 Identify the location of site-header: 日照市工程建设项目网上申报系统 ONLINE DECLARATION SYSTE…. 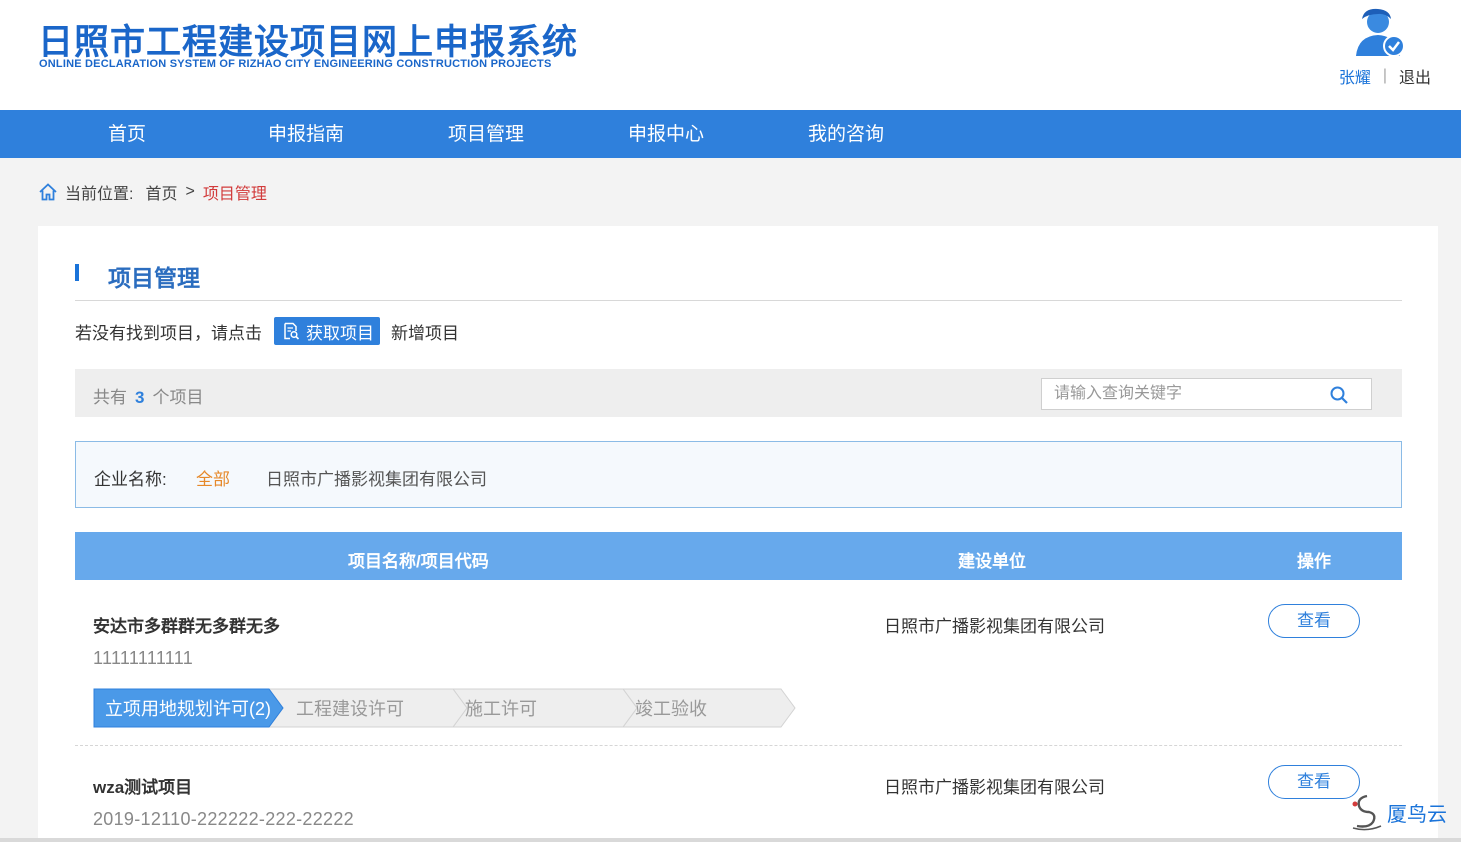
(730, 55).